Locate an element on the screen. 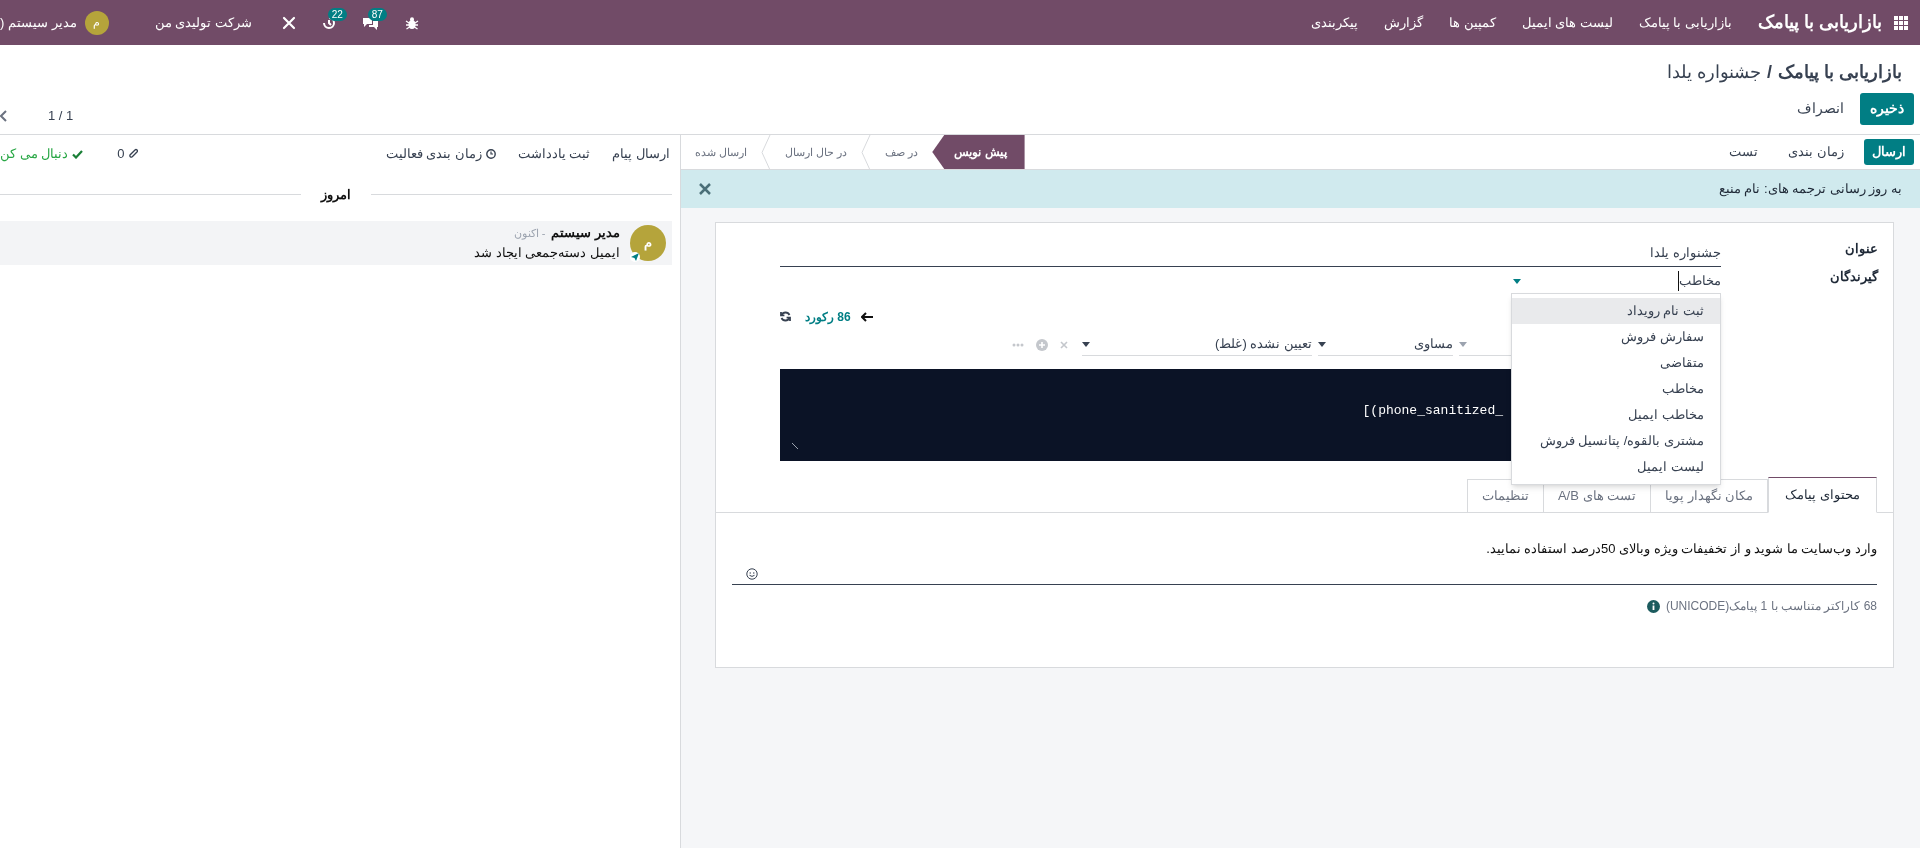 The height and width of the screenshot is (848, 1920). discard-button: انصراف is located at coordinates (1820, 108).